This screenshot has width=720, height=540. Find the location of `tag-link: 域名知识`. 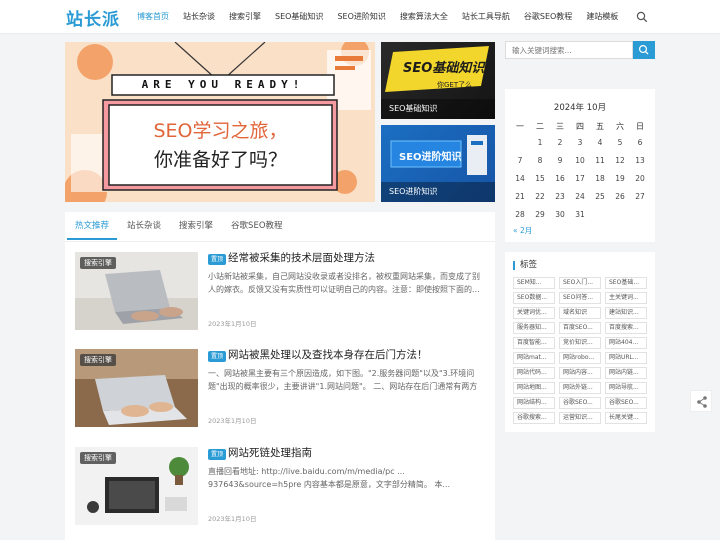

tag-link: 域名知识 is located at coordinates (580, 313).